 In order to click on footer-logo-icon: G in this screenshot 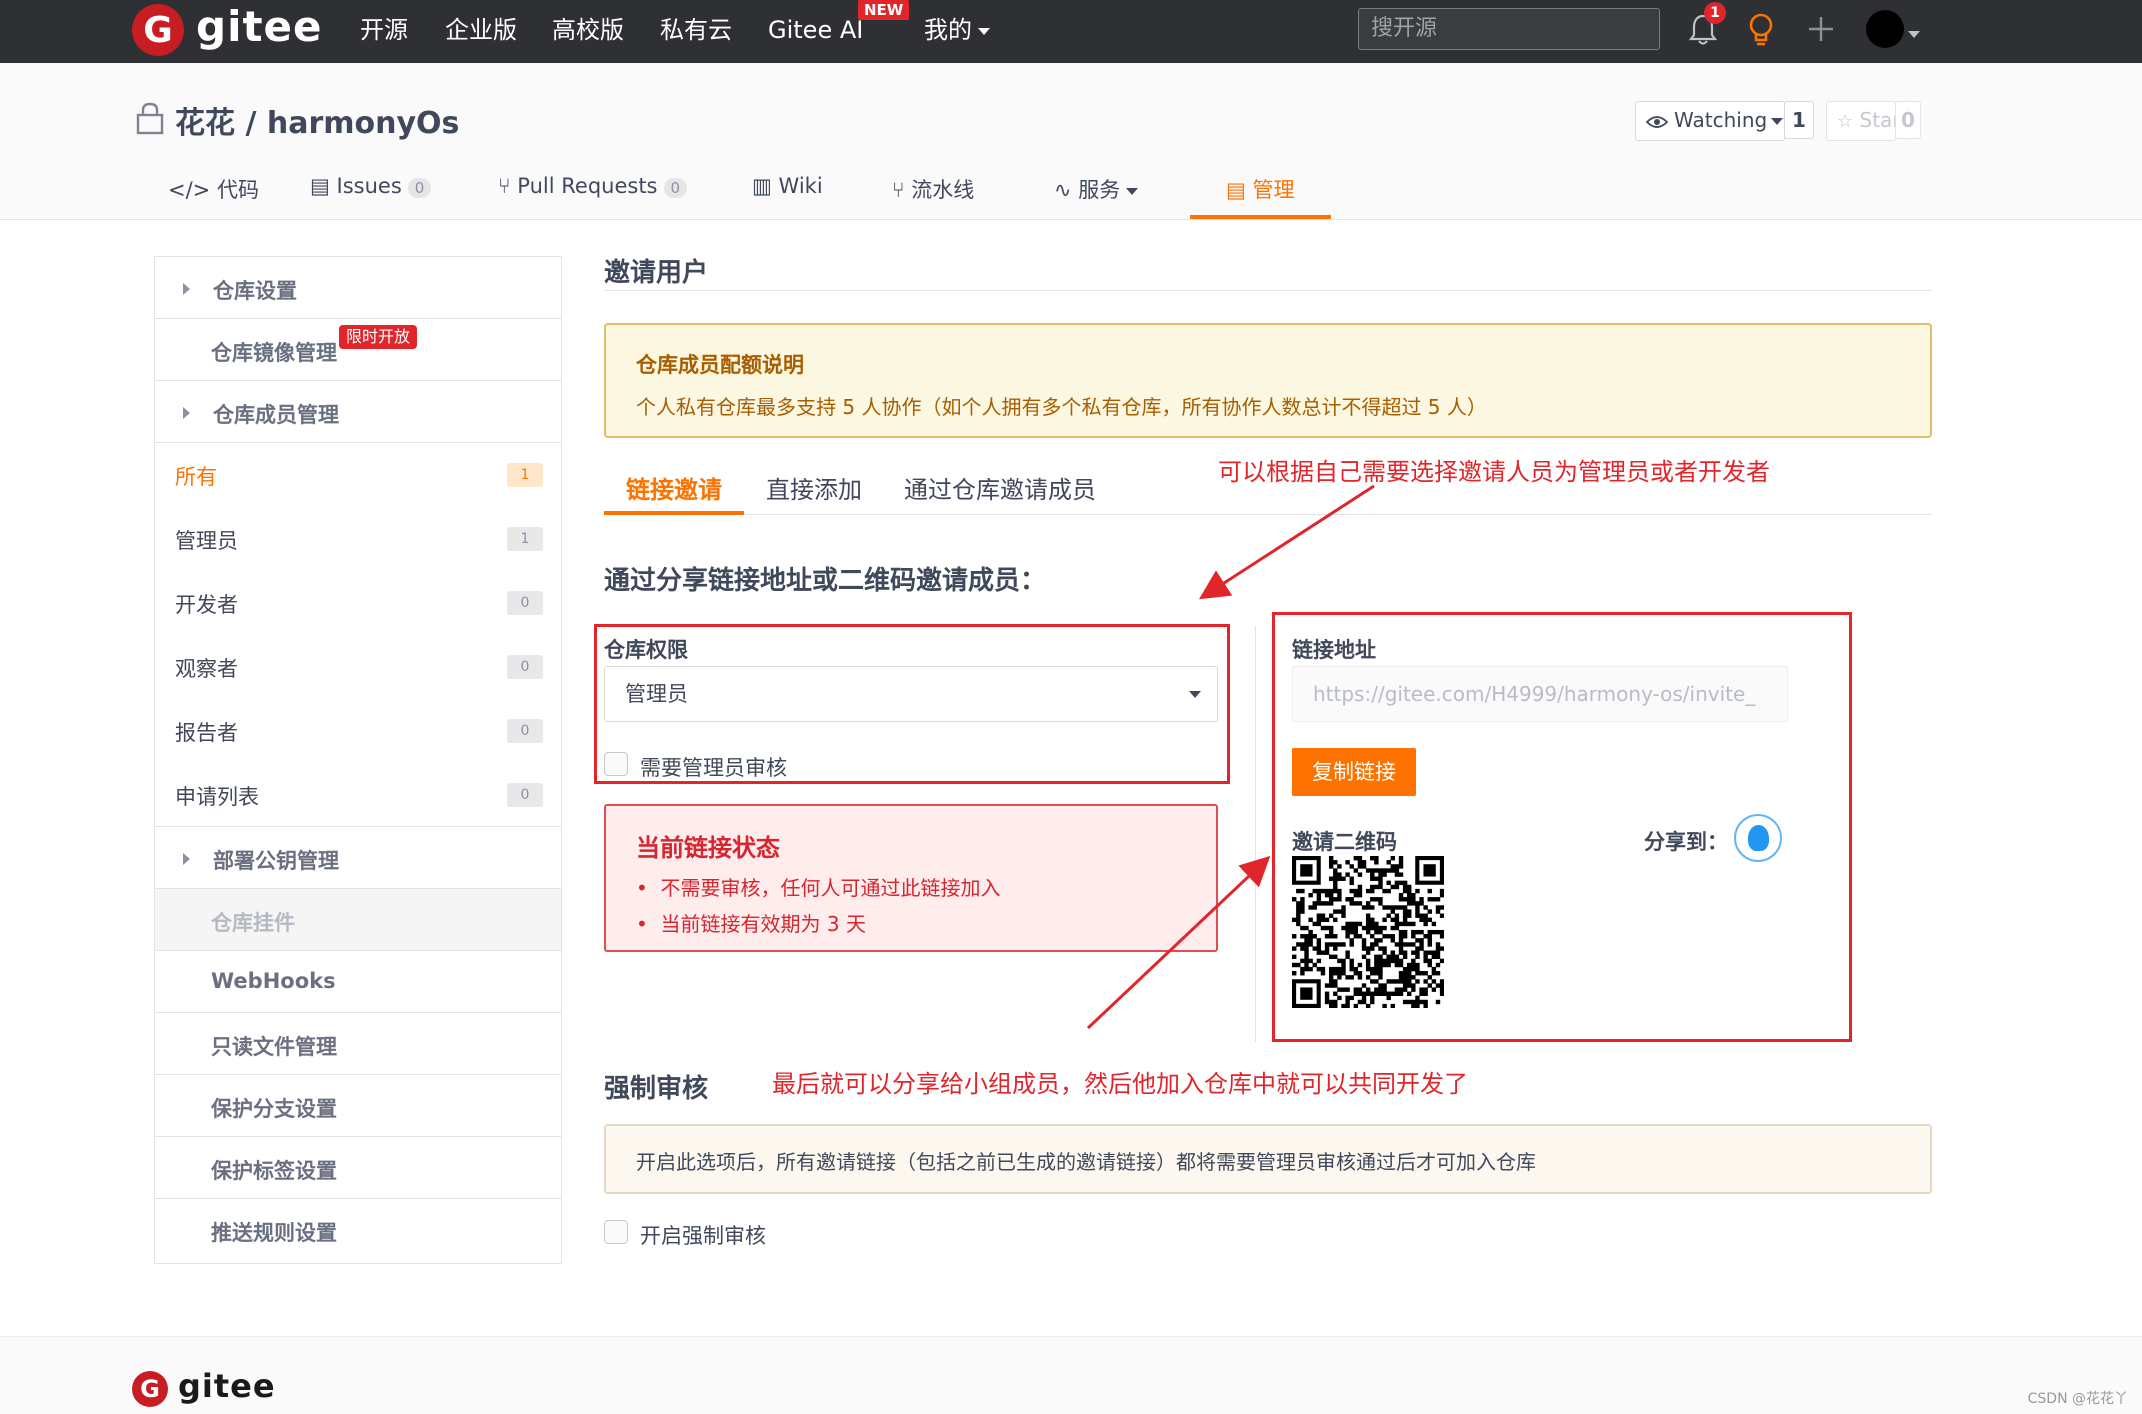, I will do `click(150, 1389)`.